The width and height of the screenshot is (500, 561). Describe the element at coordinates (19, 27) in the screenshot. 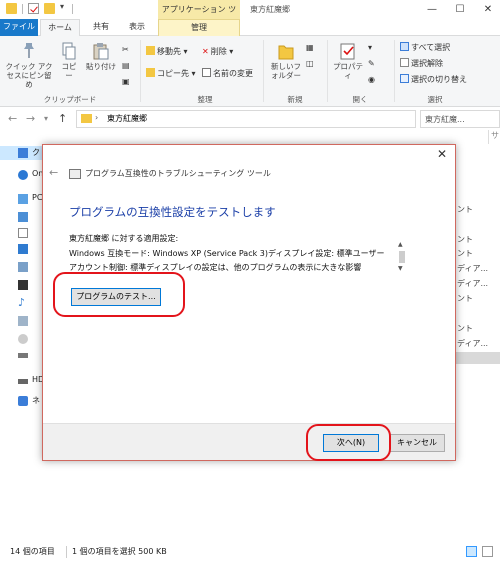

I see `tab-file: ファイル` at that location.